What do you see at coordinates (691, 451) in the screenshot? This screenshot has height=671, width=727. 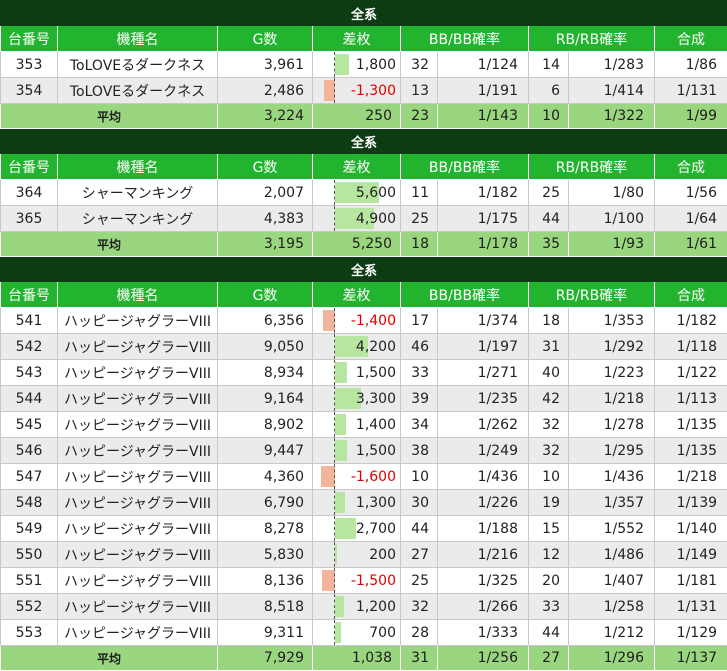 I see `combined-rate: 1/135` at bounding box center [691, 451].